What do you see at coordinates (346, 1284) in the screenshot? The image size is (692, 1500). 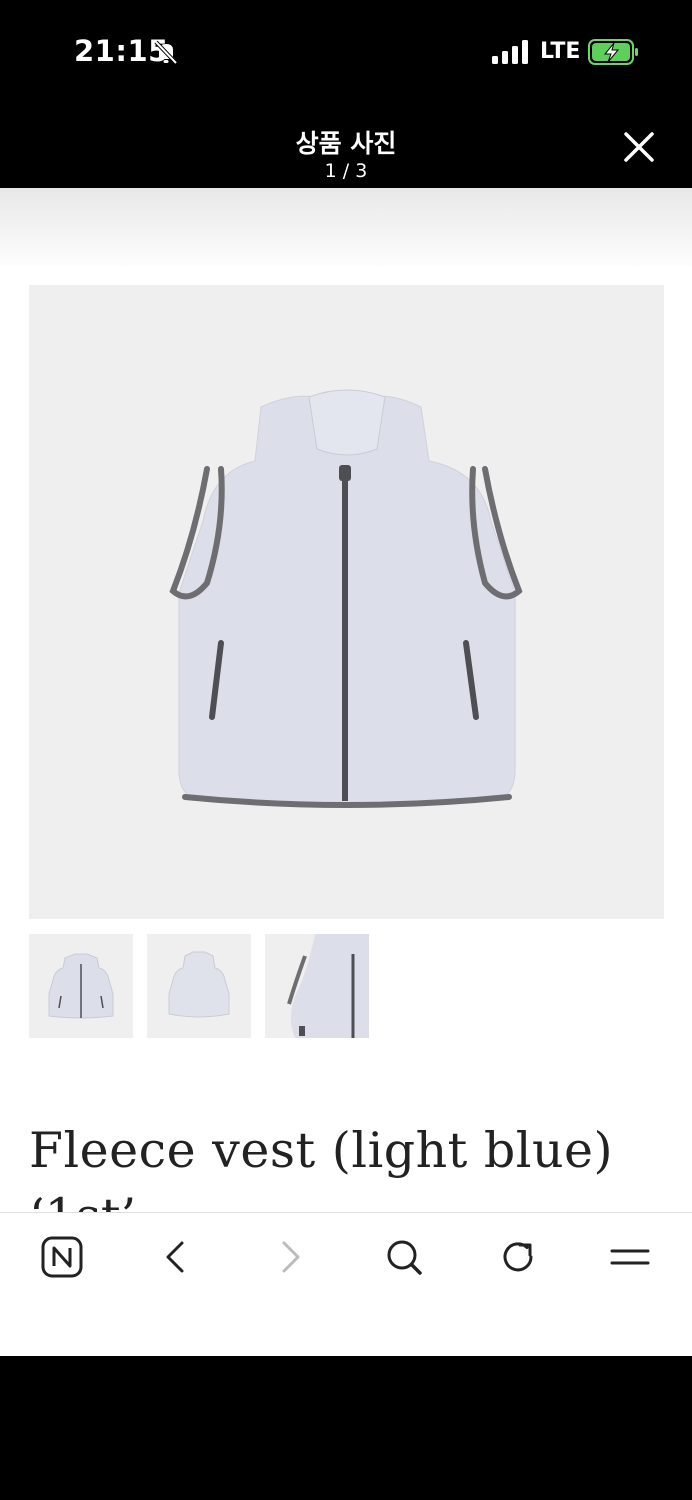 I see `browser-toolbar` at bounding box center [346, 1284].